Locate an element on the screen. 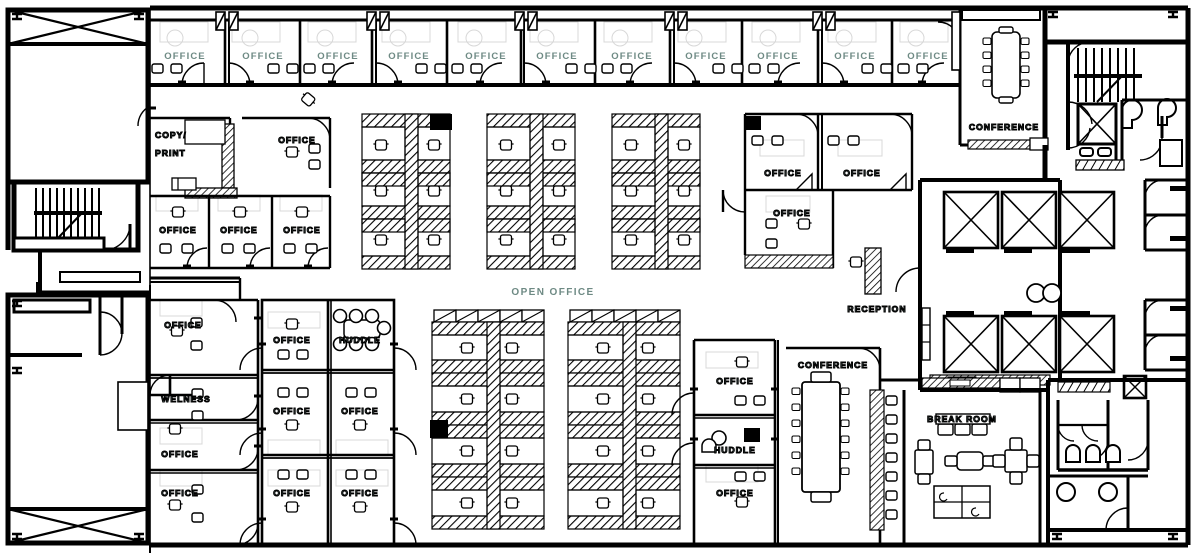  break-room-label: BREAK ROOM is located at coordinates (962, 419).